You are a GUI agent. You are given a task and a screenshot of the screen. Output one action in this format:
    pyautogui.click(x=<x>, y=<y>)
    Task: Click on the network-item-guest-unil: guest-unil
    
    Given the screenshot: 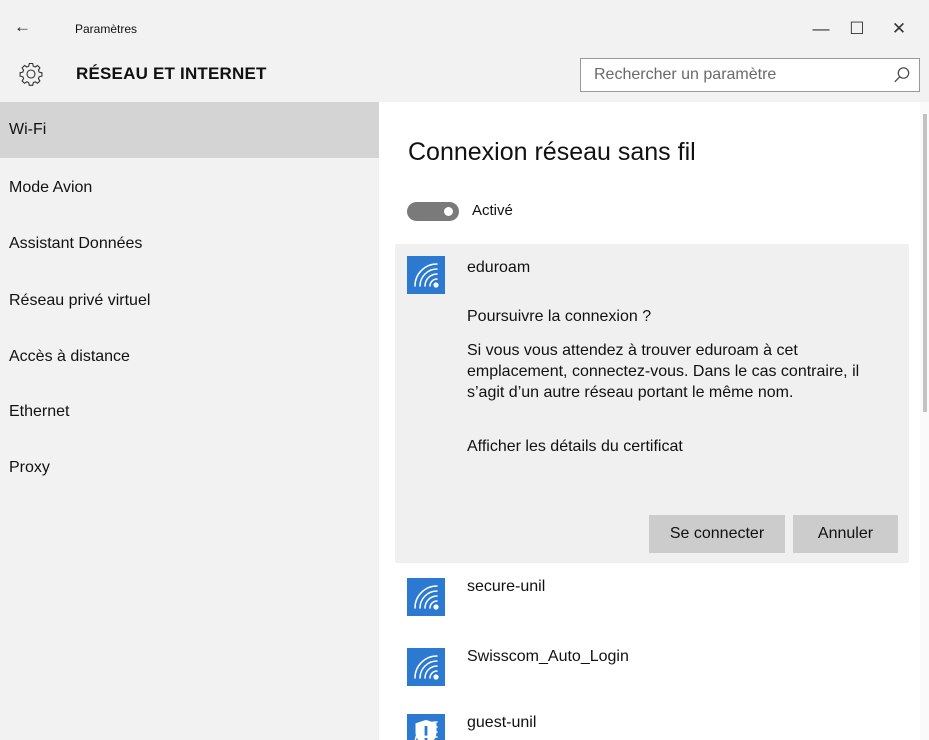 What is the action you would take?
    pyautogui.click(x=652, y=724)
    